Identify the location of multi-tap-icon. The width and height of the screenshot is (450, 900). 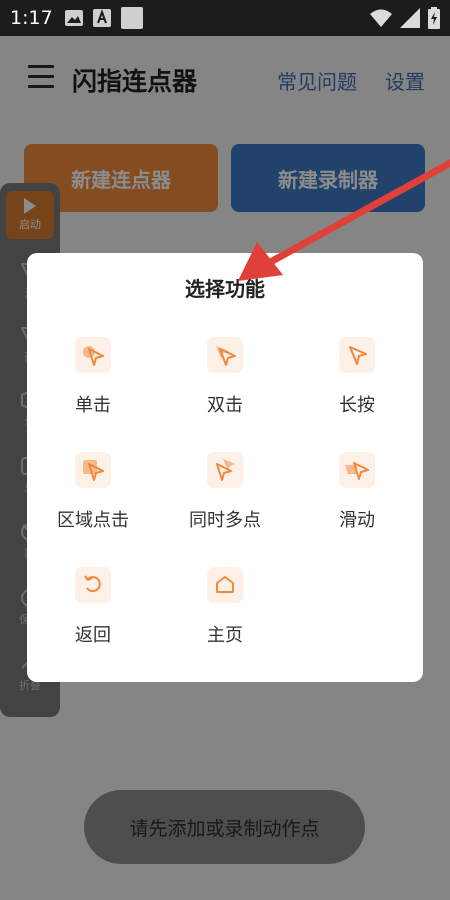
(225, 470).